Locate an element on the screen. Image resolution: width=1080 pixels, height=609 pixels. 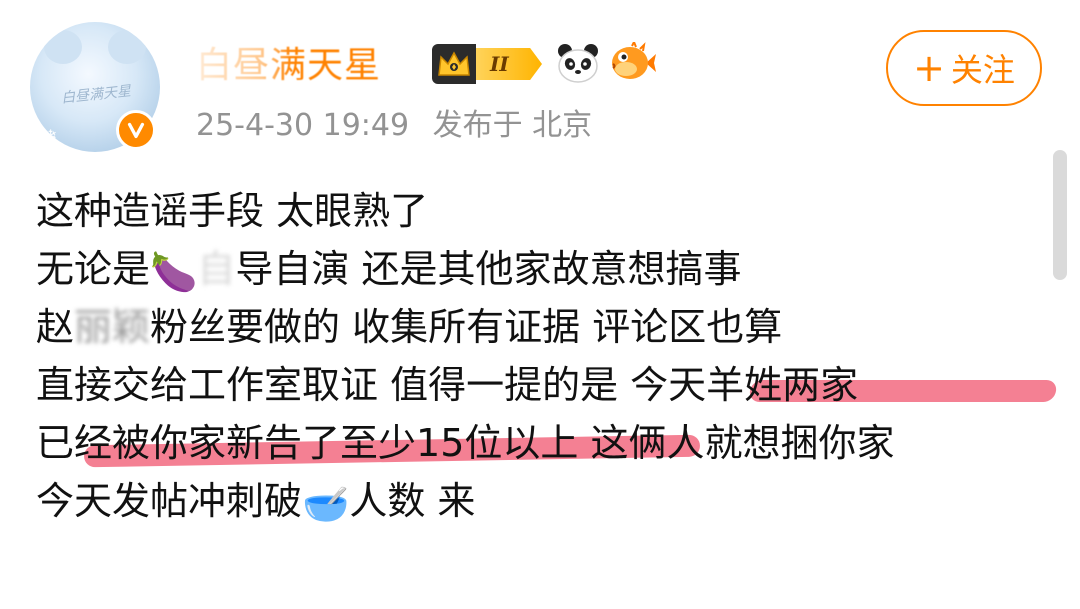
follow-button: + 关注 is located at coordinates (964, 68).